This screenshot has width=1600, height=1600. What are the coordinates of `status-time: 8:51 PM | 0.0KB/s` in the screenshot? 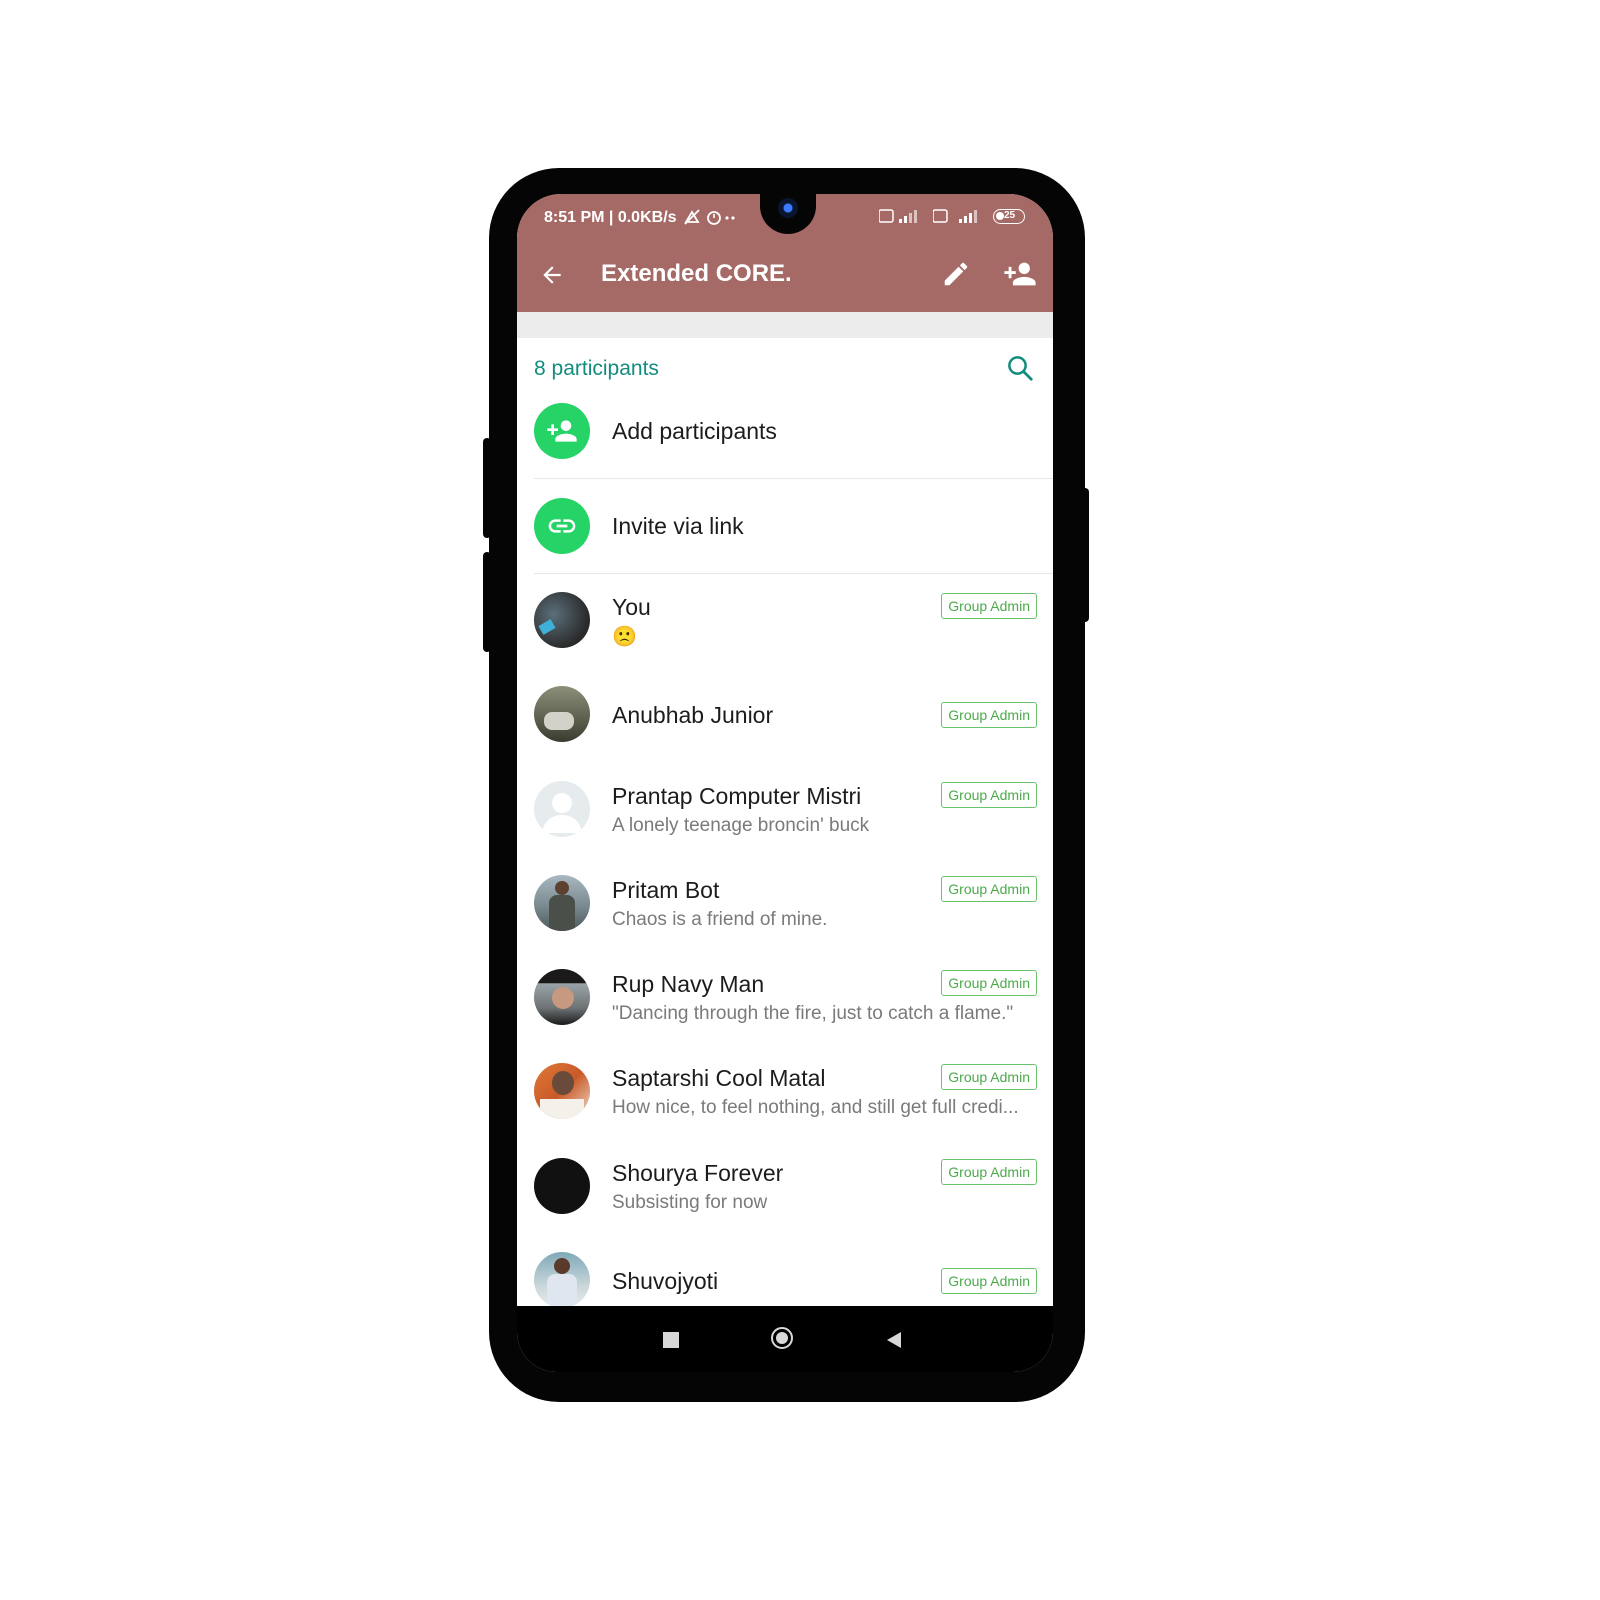 It's located at (610, 217).